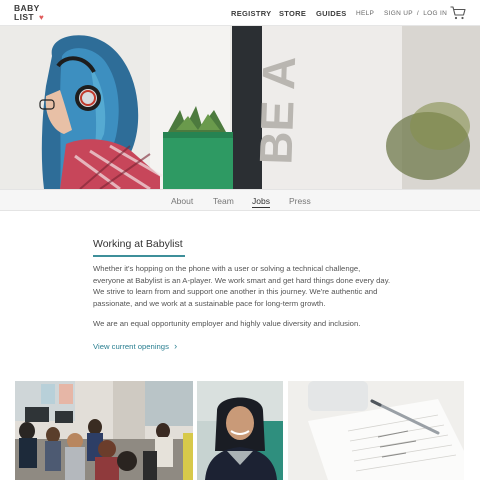 The width and height of the screenshot is (480, 480). What do you see at coordinates (261, 202) in the screenshot?
I see `tab-jobs: Jobs` at bounding box center [261, 202].